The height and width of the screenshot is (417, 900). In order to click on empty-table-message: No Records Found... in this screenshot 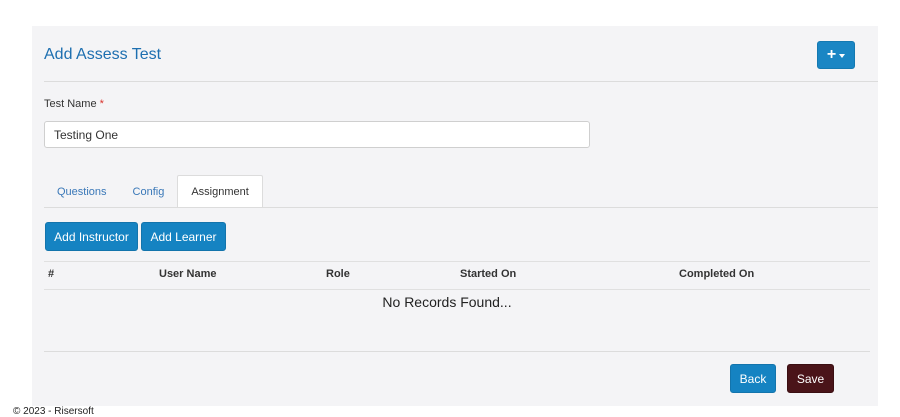, I will do `click(447, 302)`.